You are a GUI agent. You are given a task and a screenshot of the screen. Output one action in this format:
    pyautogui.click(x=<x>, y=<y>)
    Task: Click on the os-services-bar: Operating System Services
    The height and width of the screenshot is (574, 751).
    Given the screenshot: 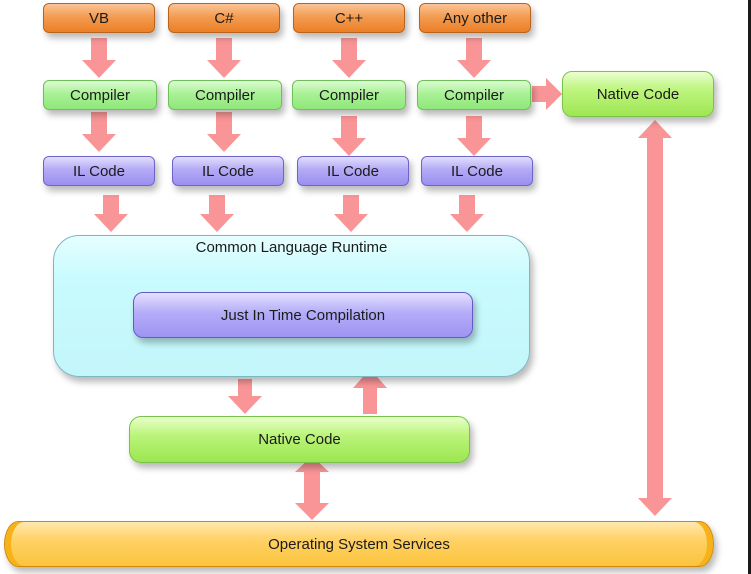 What is the action you would take?
    pyautogui.click(x=359, y=544)
    